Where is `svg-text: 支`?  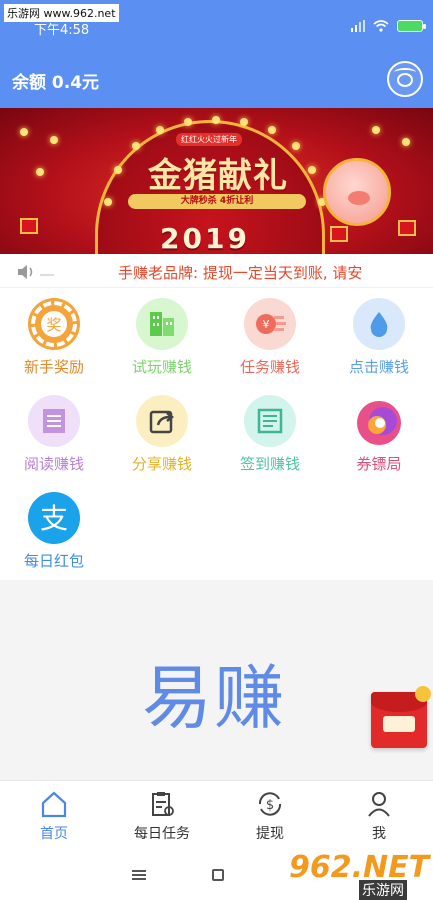
svg-text: 支 is located at coordinates (54, 518).